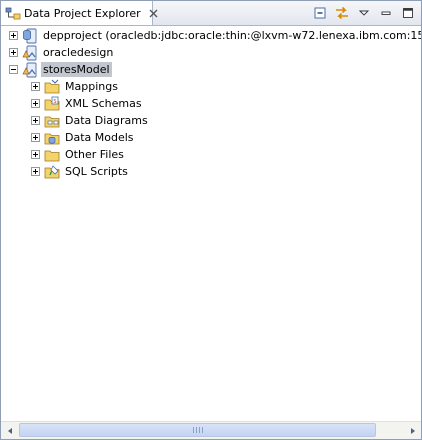  What do you see at coordinates (91, 86) in the screenshot?
I see `tree-label: Mappings` at bounding box center [91, 86].